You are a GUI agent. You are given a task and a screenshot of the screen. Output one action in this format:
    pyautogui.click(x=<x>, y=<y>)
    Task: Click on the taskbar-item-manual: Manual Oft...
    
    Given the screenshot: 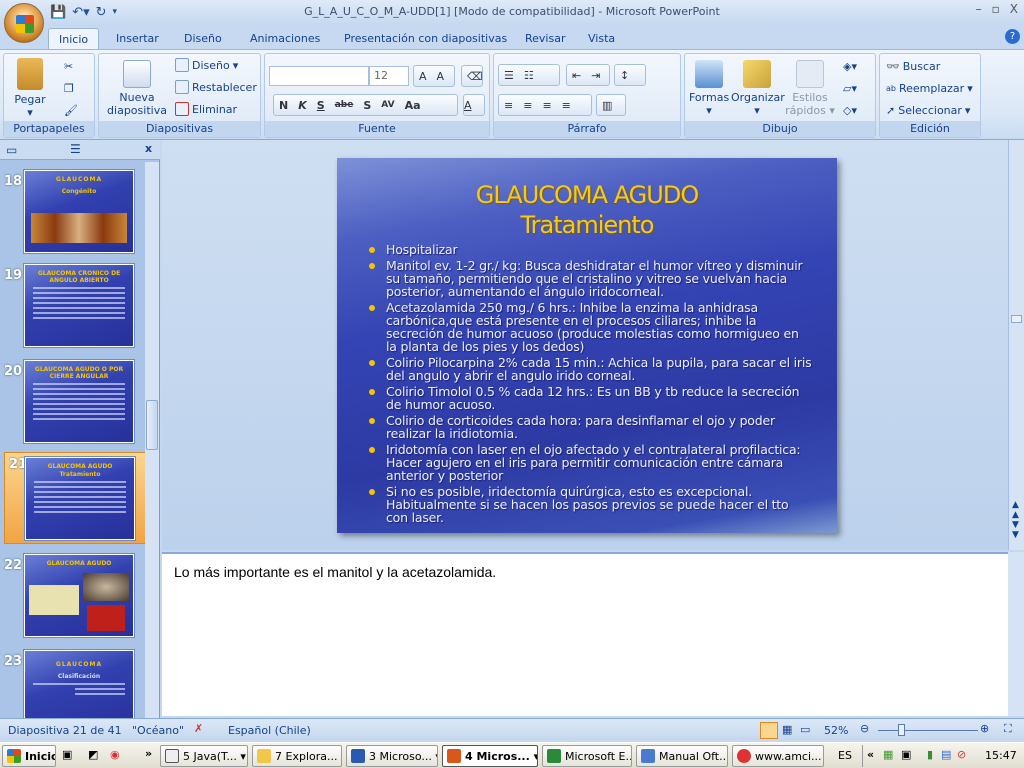 What is the action you would take?
    pyautogui.click(x=682, y=756)
    